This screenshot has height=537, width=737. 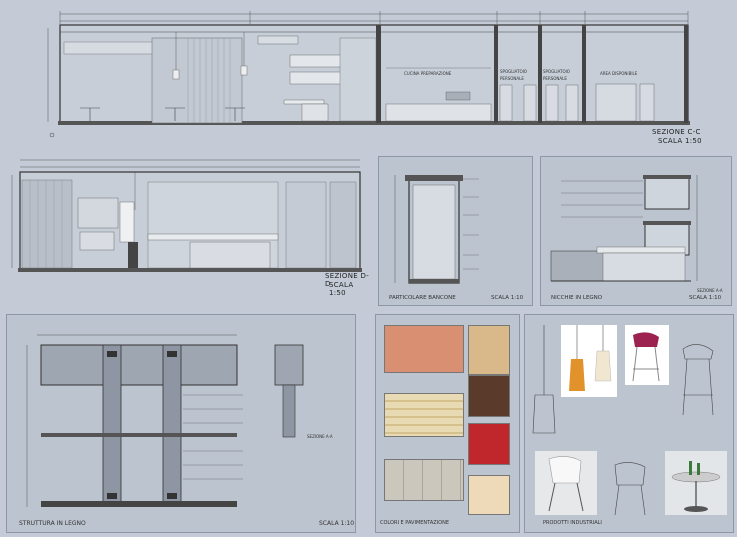 I want to click on panel-nicchie-legno: SEZIONE A-A NICCHIE IN LEGNO SCALA 1:10, so click(x=636, y=231).